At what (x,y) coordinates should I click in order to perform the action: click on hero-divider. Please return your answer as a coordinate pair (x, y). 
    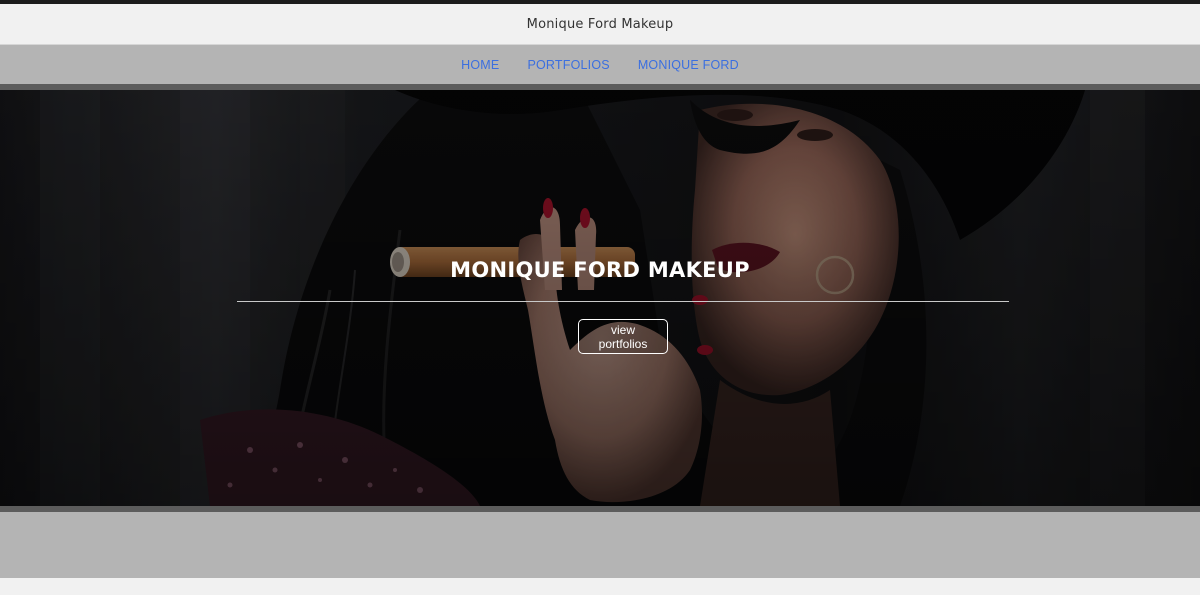
    Looking at the image, I should click on (623, 301).